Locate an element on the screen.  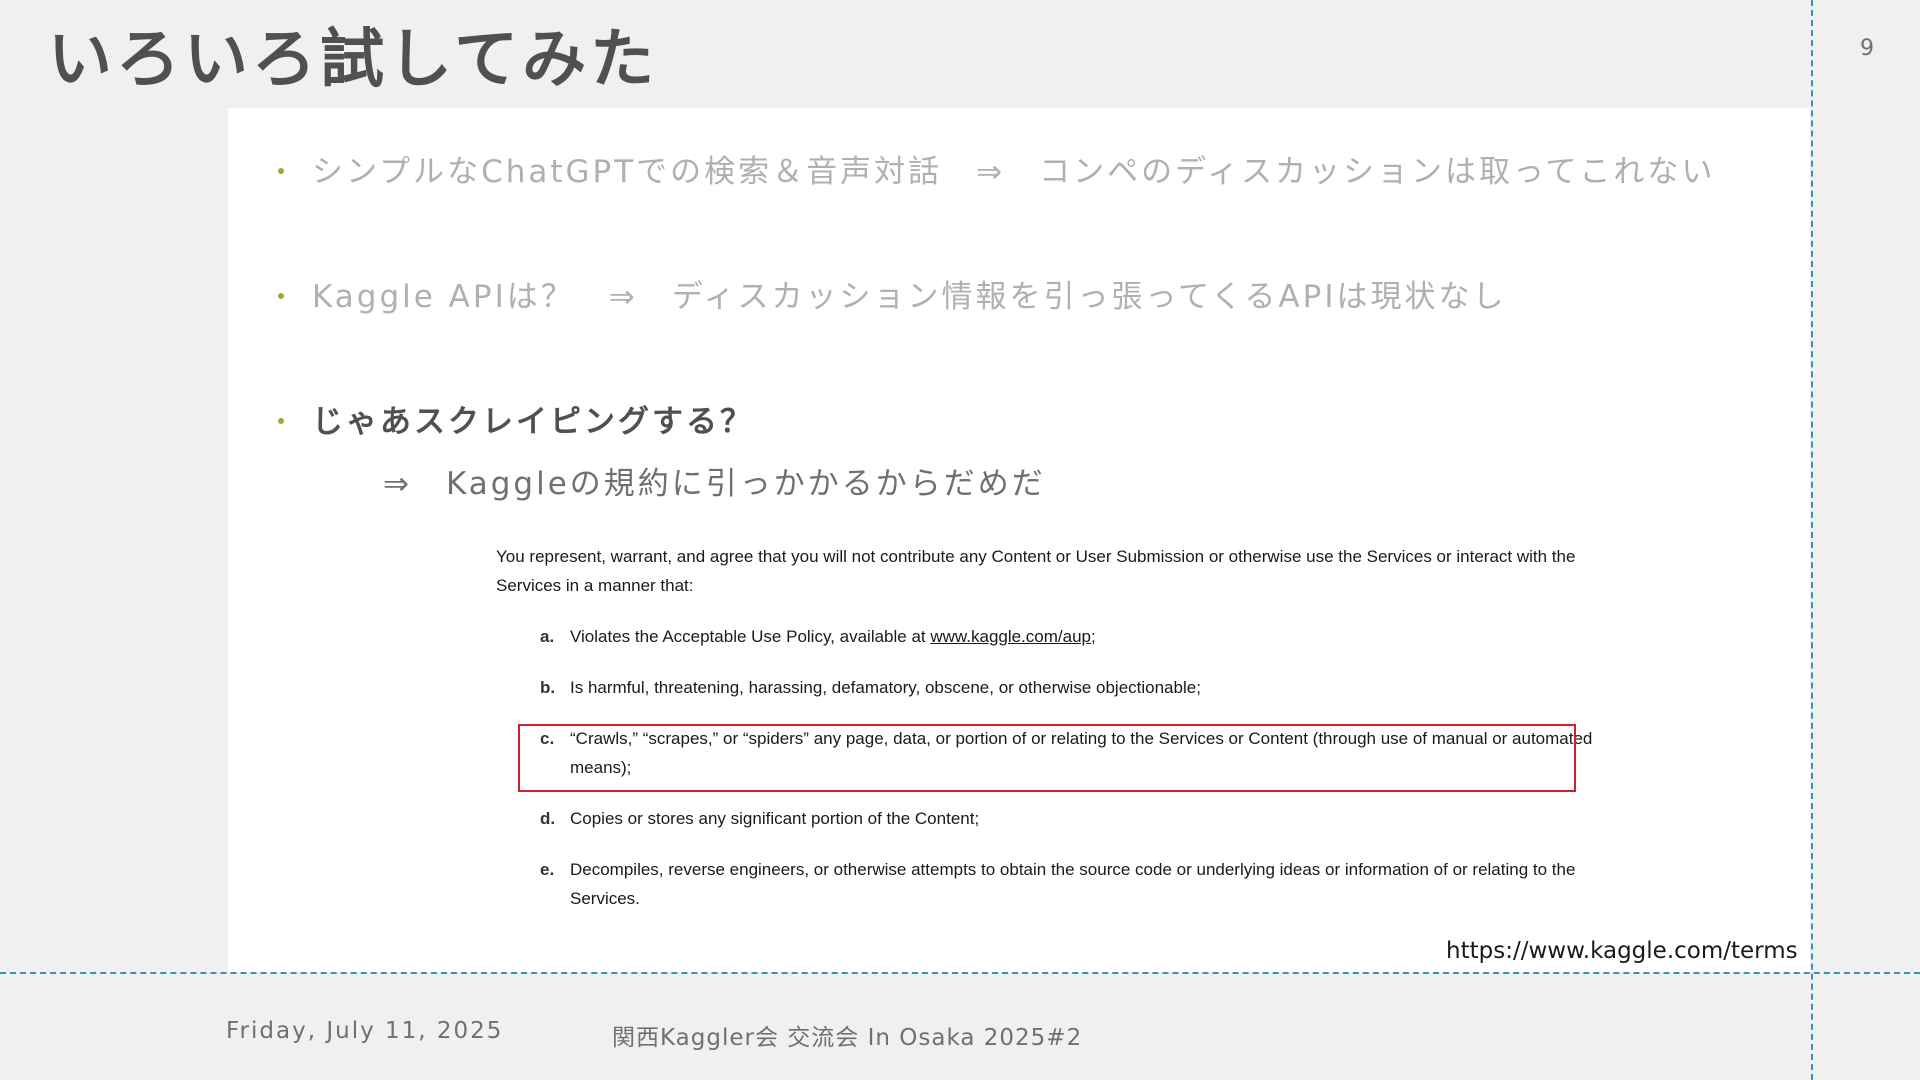
page-number: 9 is located at coordinates (1867, 48).